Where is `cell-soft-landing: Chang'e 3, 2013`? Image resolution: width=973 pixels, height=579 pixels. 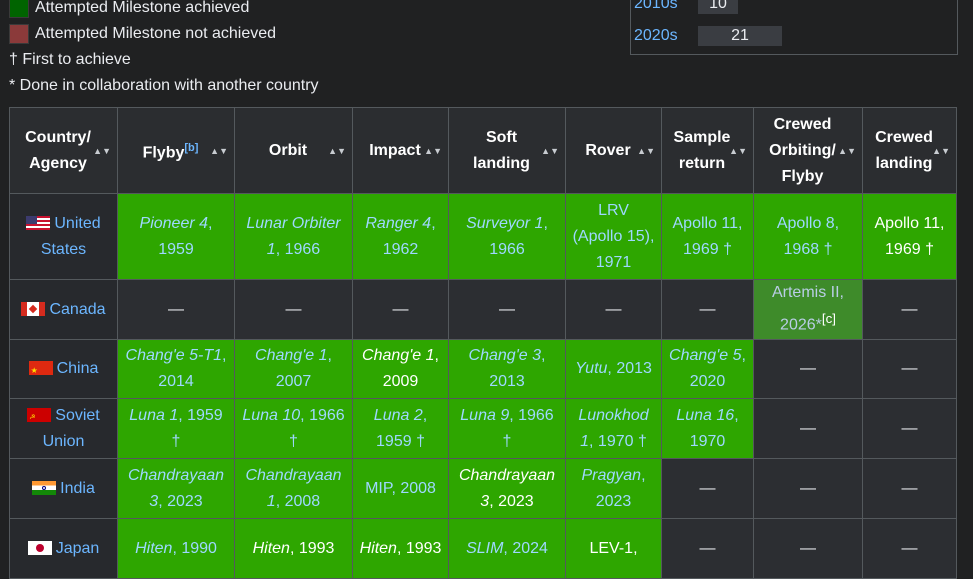 cell-soft-landing: Chang'e 3, 2013 is located at coordinates (507, 369).